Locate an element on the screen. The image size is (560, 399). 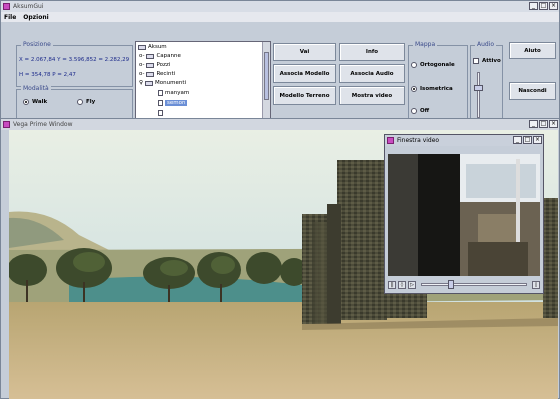
tree-label: Recinti is located at coordinates (166, 74).